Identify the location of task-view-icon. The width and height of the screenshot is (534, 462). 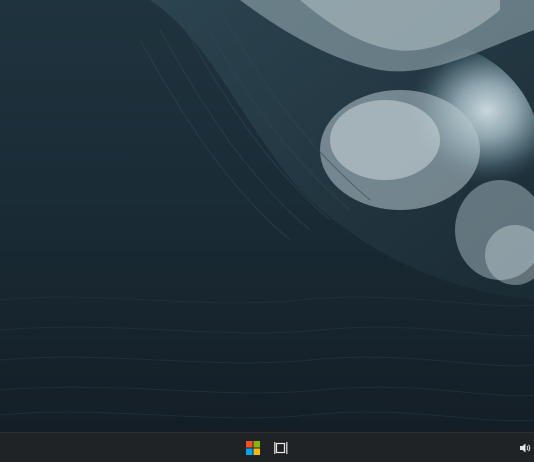
(281, 448).